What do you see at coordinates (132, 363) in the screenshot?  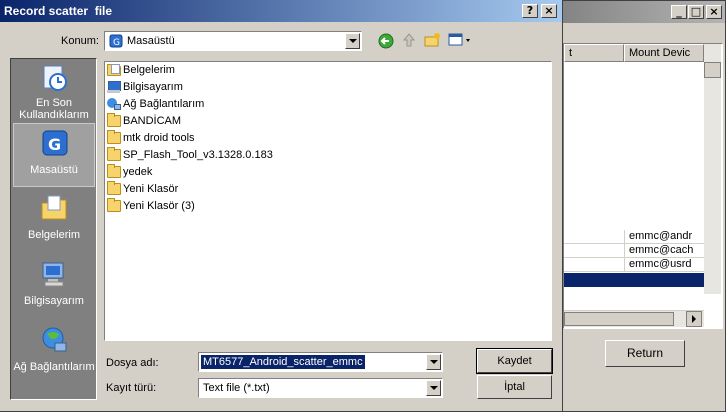 I see `filename-label: Dosya adı:` at bounding box center [132, 363].